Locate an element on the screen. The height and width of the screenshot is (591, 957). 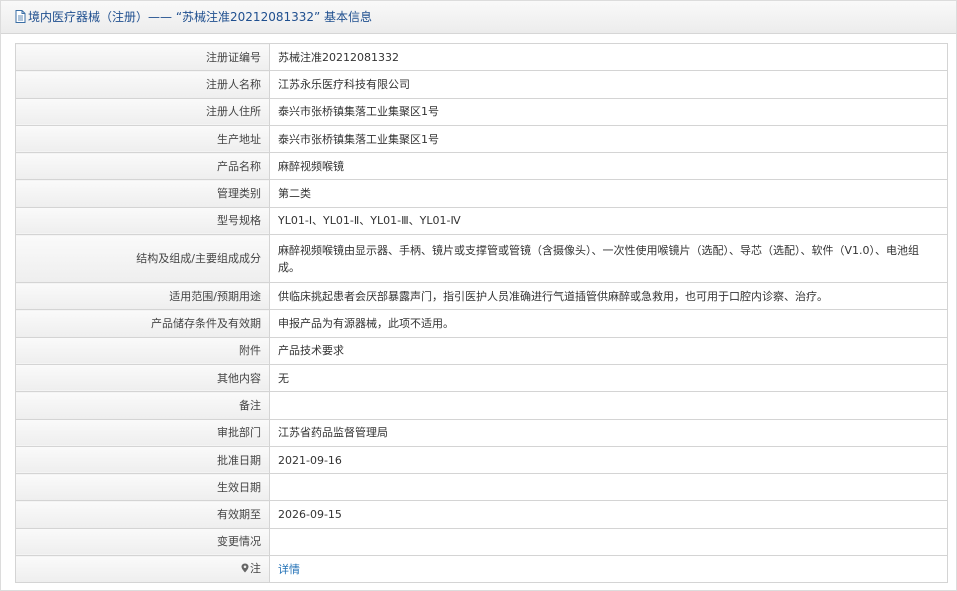
field-label: 结构及组成/主要组成成分 is located at coordinates (142, 259).